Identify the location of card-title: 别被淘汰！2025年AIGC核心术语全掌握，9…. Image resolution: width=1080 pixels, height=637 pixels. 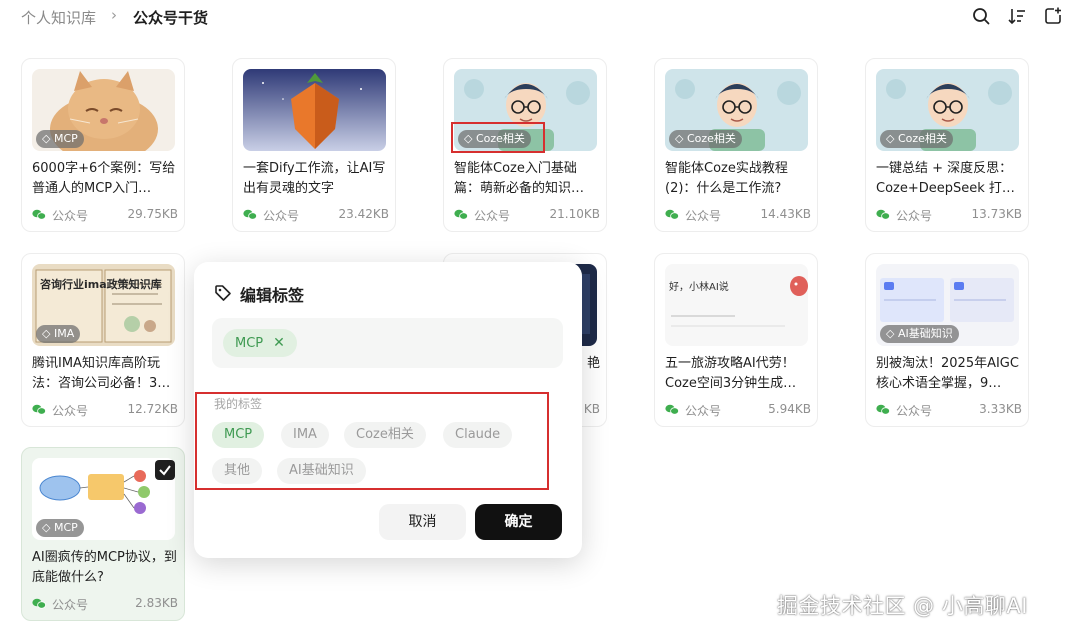
(947, 373).